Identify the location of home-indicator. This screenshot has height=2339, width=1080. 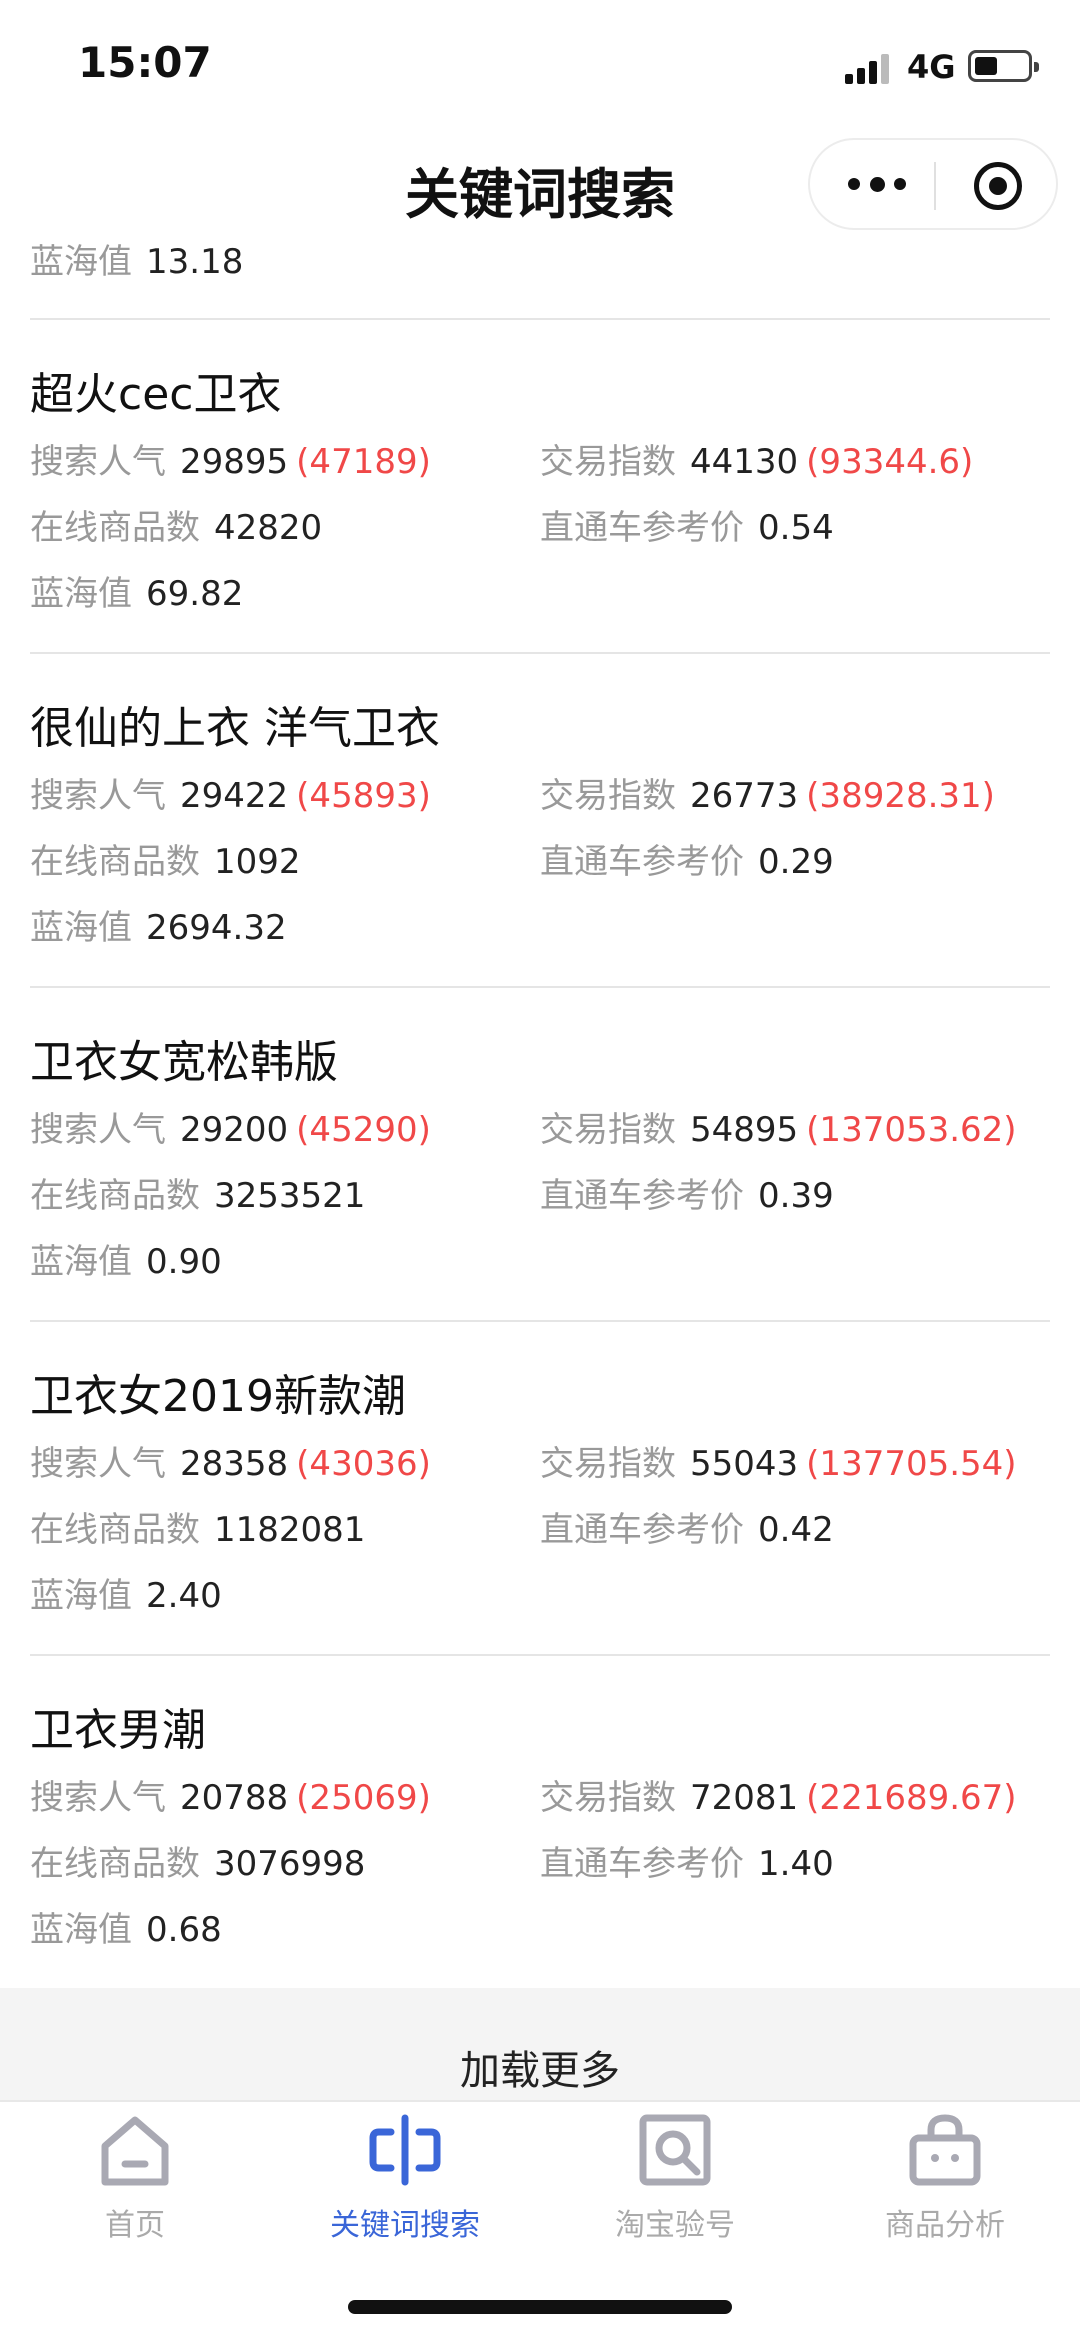
(540, 2307).